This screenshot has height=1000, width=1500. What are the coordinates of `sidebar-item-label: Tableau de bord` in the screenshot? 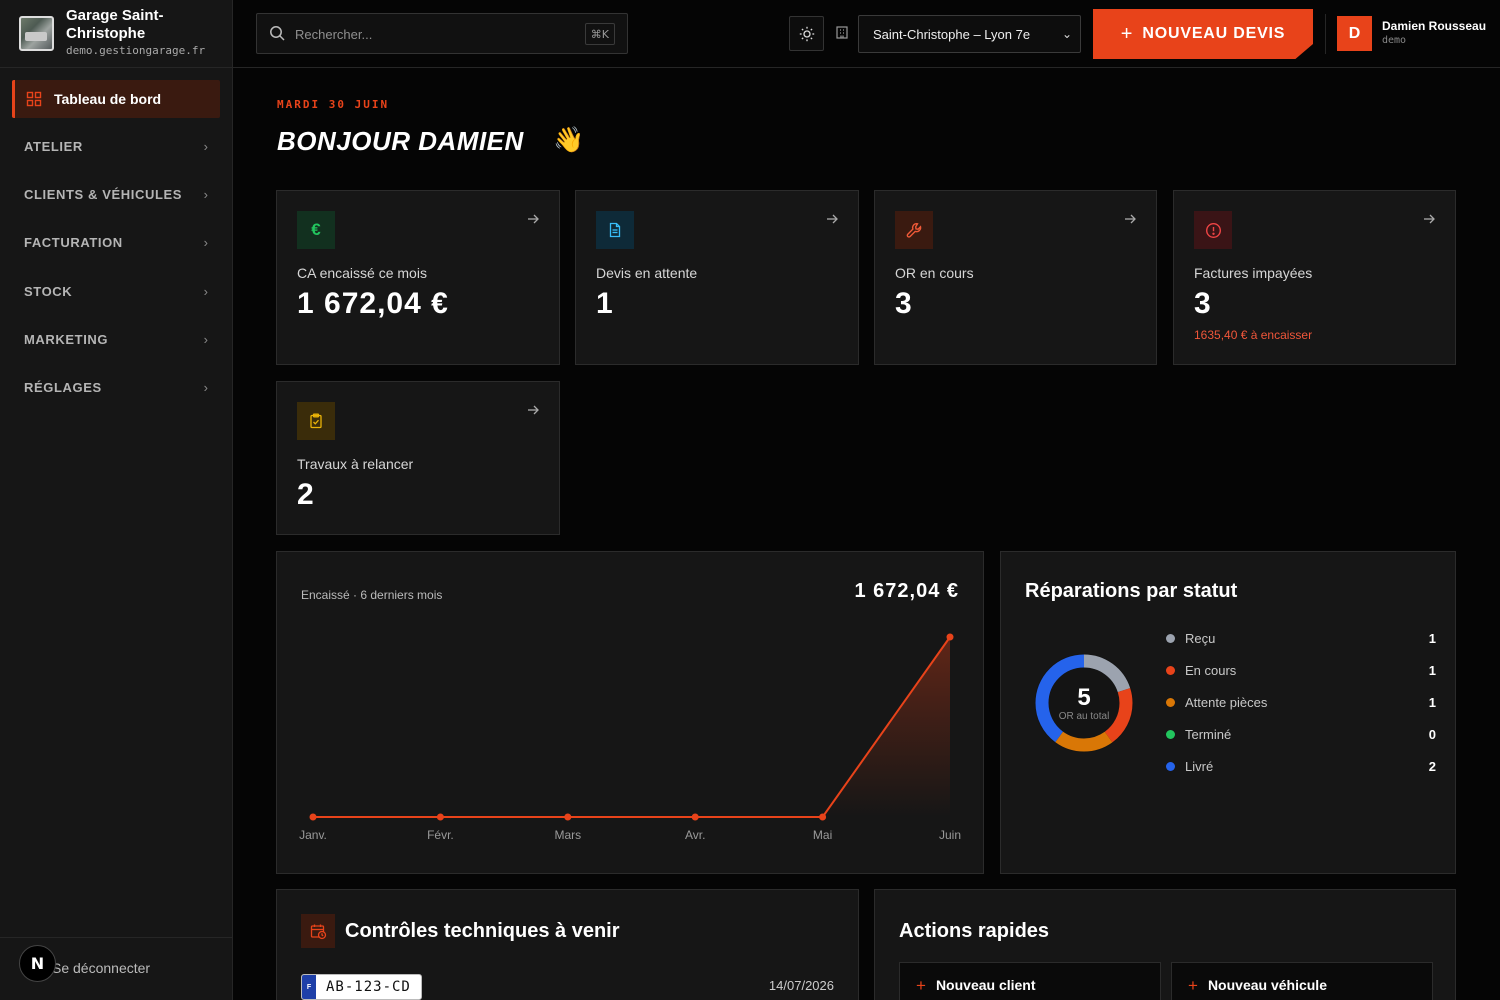 It's located at (108, 99).